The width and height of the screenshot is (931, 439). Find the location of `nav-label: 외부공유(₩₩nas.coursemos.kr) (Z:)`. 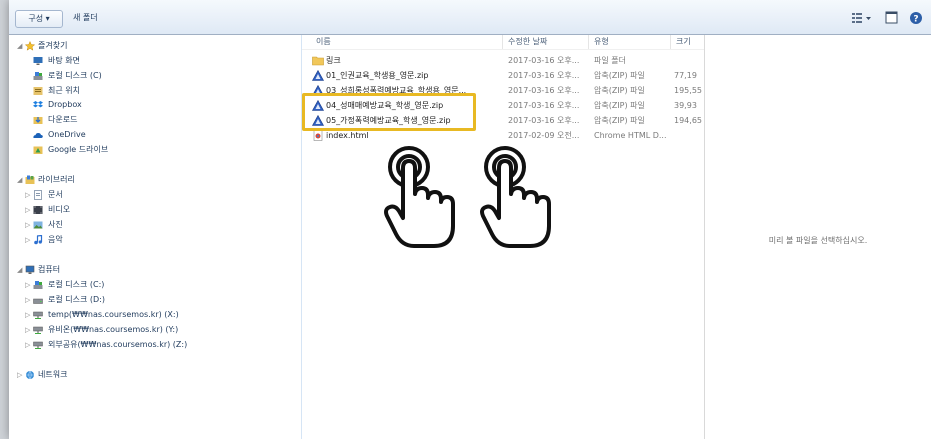

nav-label: 외부공유(₩₩nas.coursemos.kr) (Z:) is located at coordinates (118, 344).